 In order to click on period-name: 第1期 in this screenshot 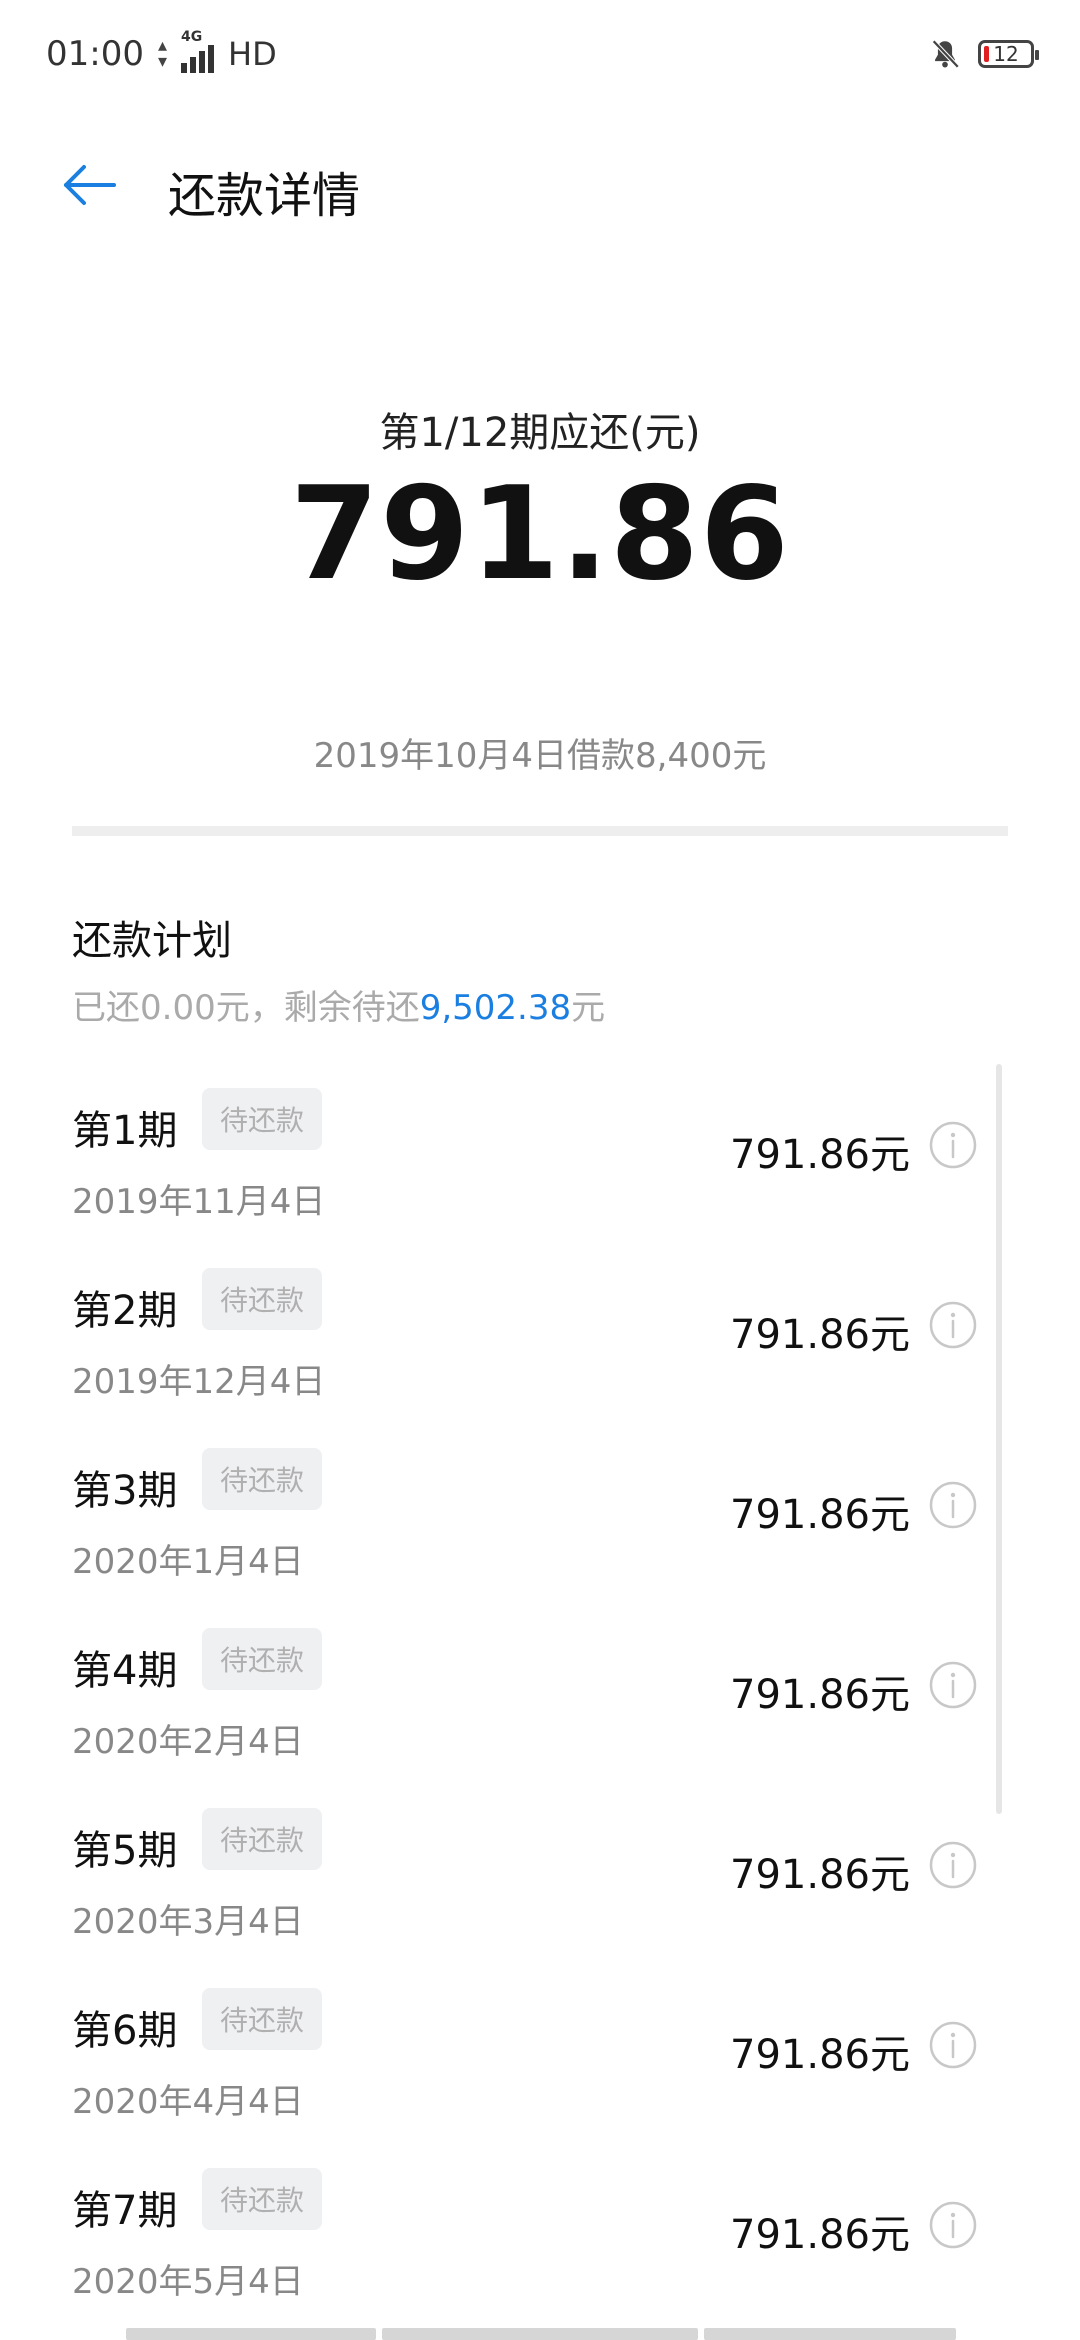, I will do `click(125, 1131)`.